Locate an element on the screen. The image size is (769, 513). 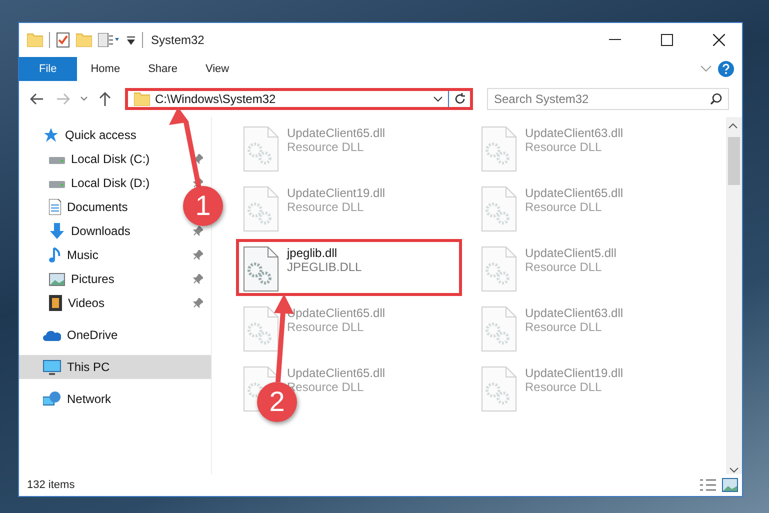
ribbon-tab: Share is located at coordinates (163, 69).